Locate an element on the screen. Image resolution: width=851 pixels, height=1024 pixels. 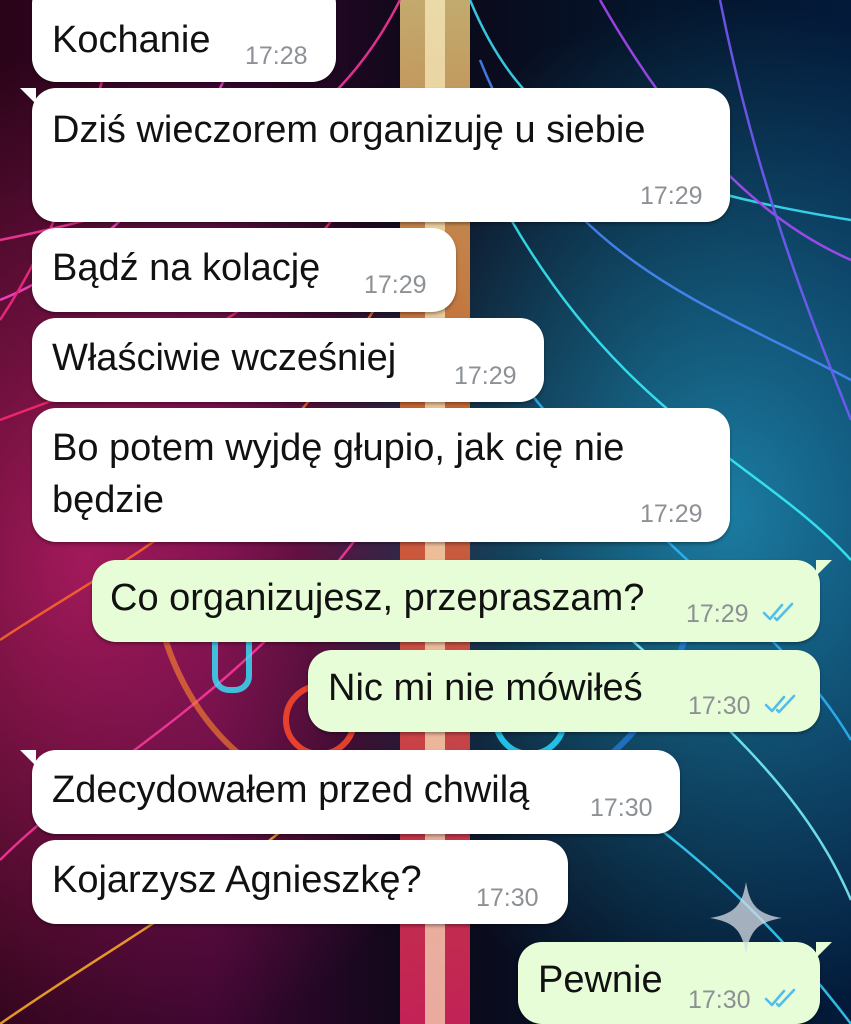
message-timestamp: 17:28 is located at coordinates (276, 56).